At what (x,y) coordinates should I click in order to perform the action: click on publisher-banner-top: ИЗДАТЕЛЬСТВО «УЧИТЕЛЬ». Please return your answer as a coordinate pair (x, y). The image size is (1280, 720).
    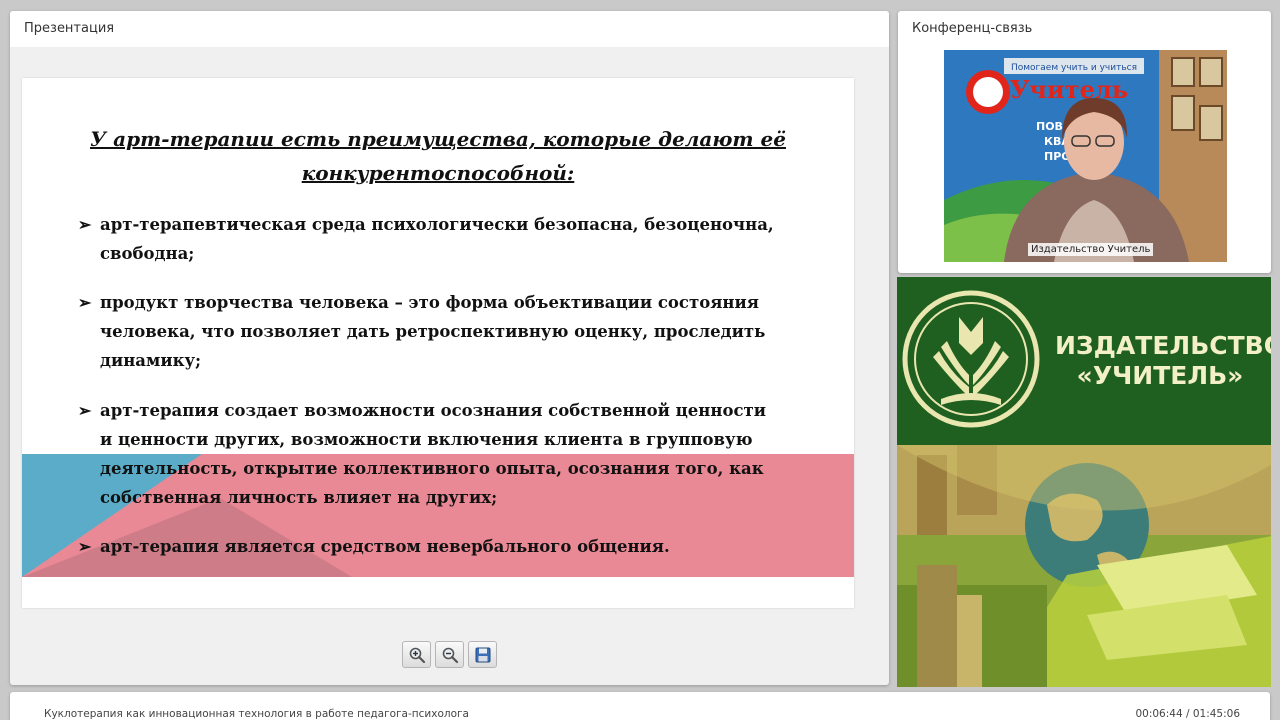
    Looking at the image, I should click on (1084, 361).